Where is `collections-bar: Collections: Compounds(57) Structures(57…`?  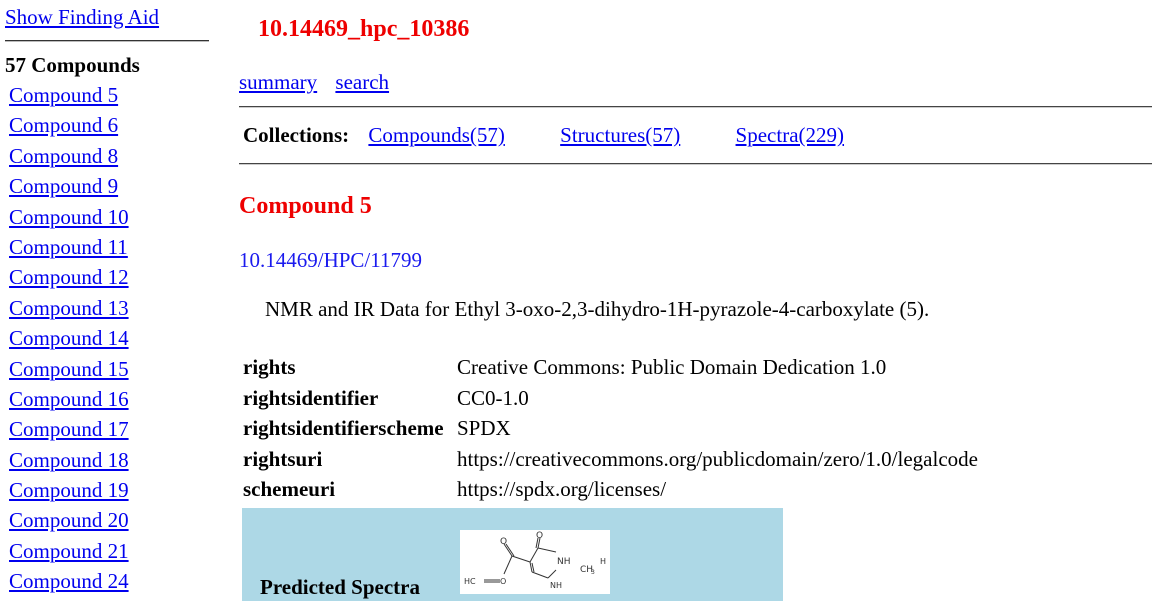
collections-bar: Collections: Compounds(57) Structures(57… is located at coordinates (568, 135).